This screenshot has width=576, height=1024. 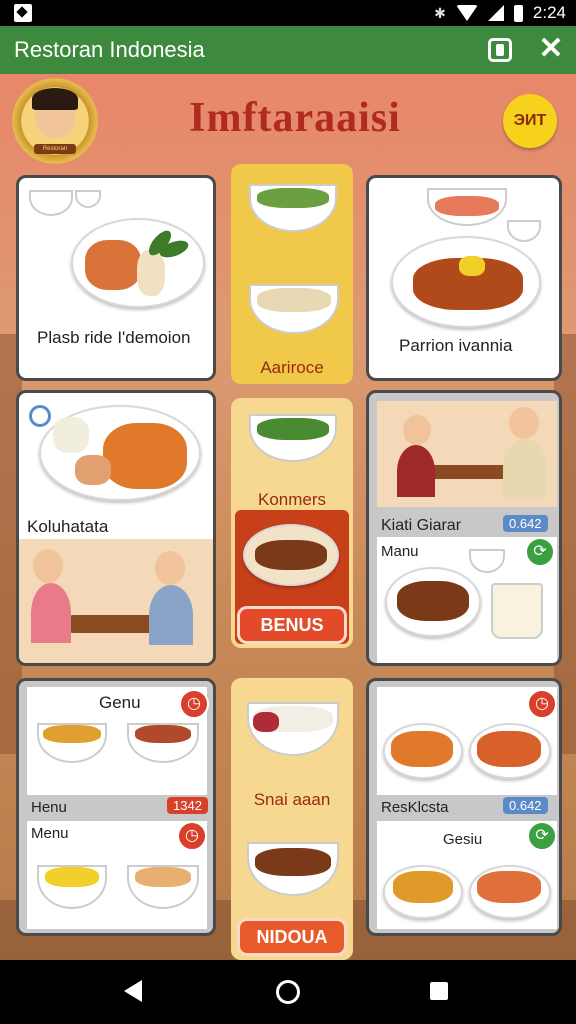 I want to click on home-icon, so click(x=288, y=992).